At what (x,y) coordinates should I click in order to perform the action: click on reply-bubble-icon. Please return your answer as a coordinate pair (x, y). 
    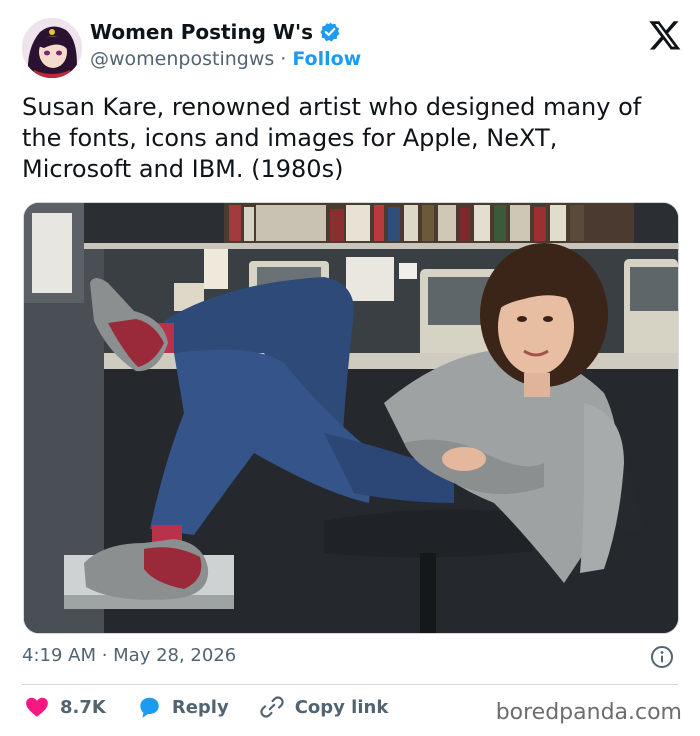
    Looking at the image, I should click on (149, 707).